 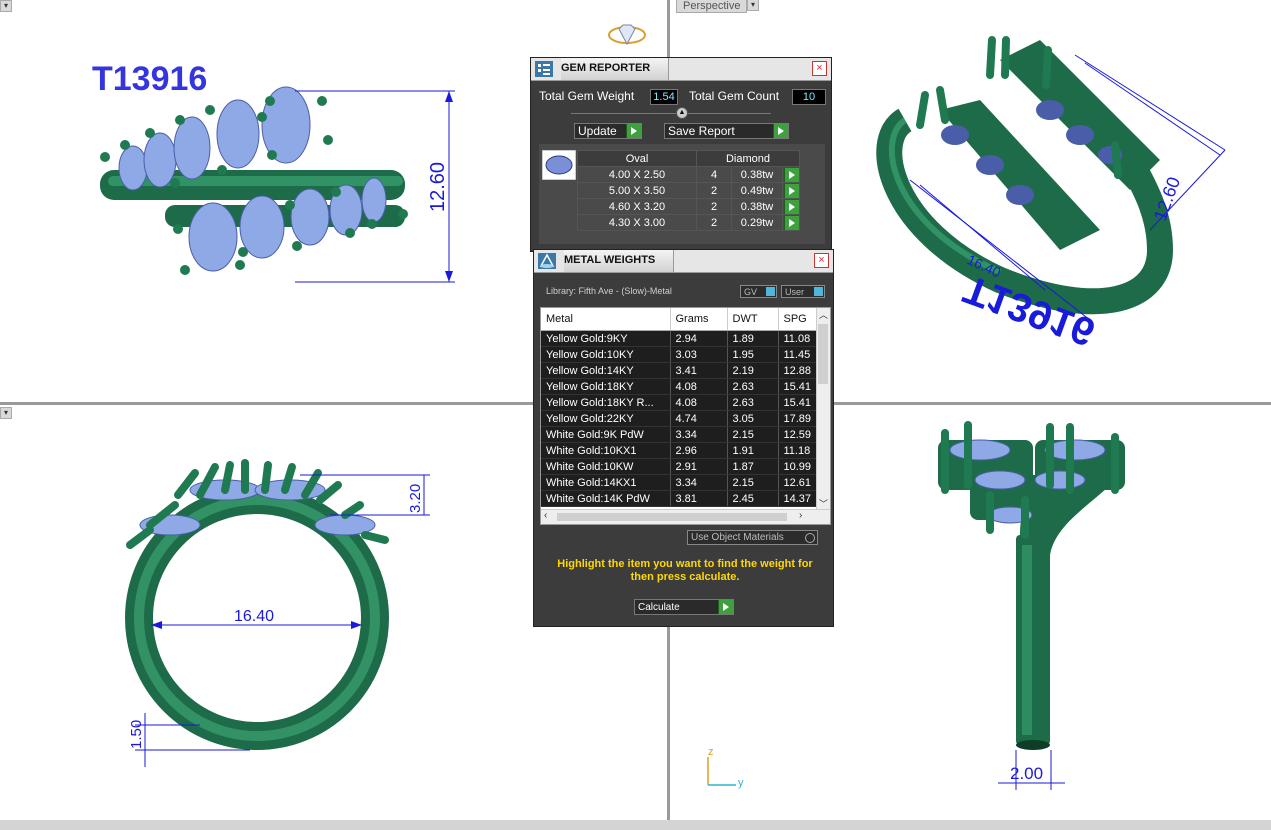 What do you see at coordinates (136, 734) in the screenshot?
I see `dimension-band-label: 1.50` at bounding box center [136, 734].